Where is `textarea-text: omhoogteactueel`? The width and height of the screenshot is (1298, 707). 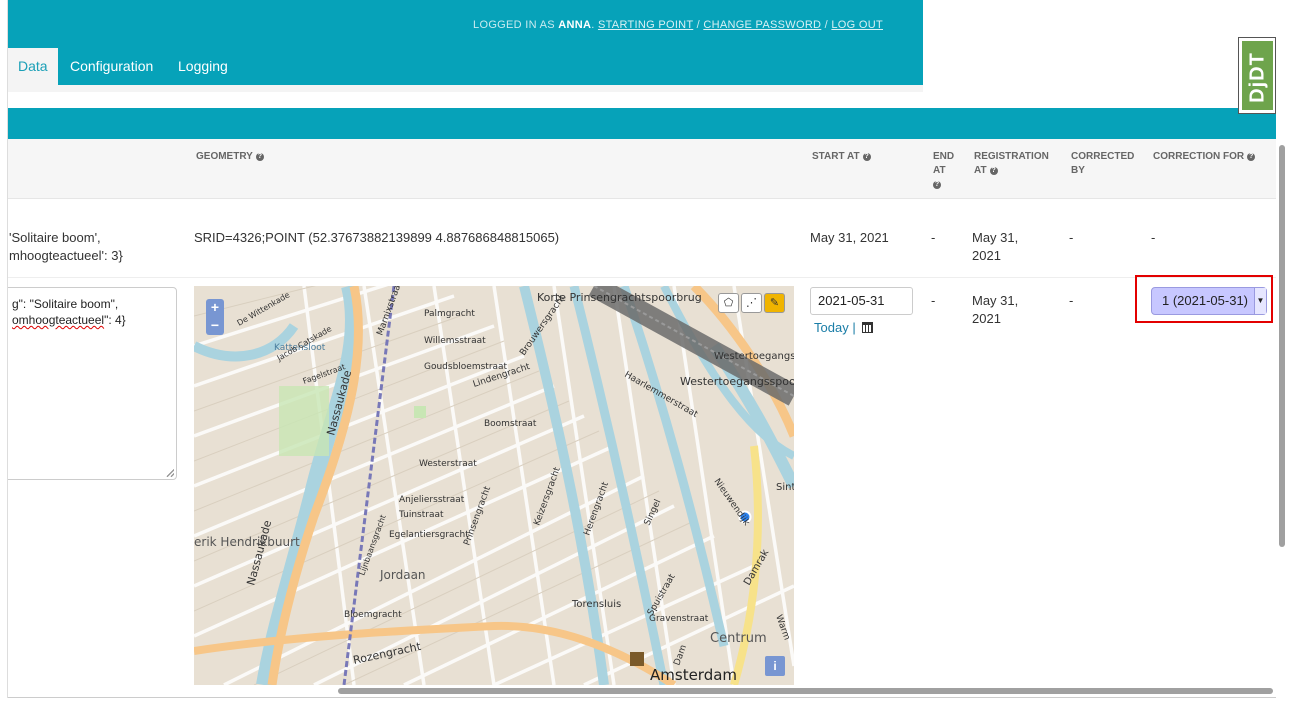
textarea-text: omhoogteactueel is located at coordinates (58, 320).